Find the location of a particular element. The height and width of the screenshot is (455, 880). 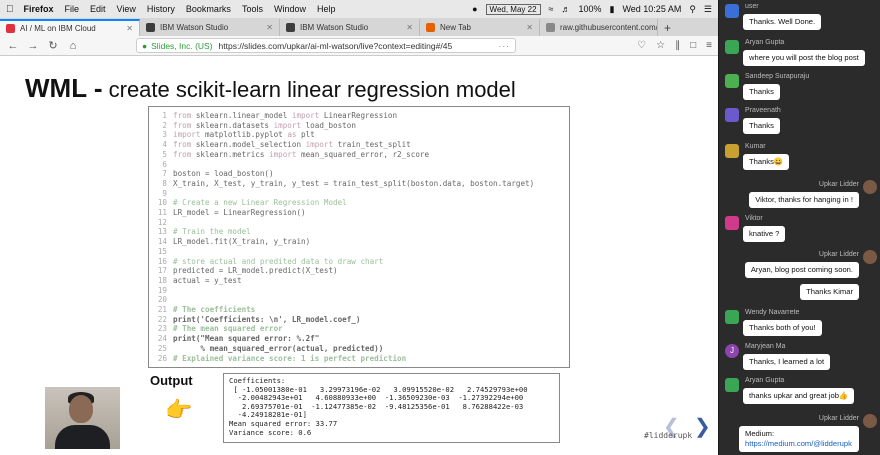

chat-username: Upkar Lidder is located at coordinates (838, 418).